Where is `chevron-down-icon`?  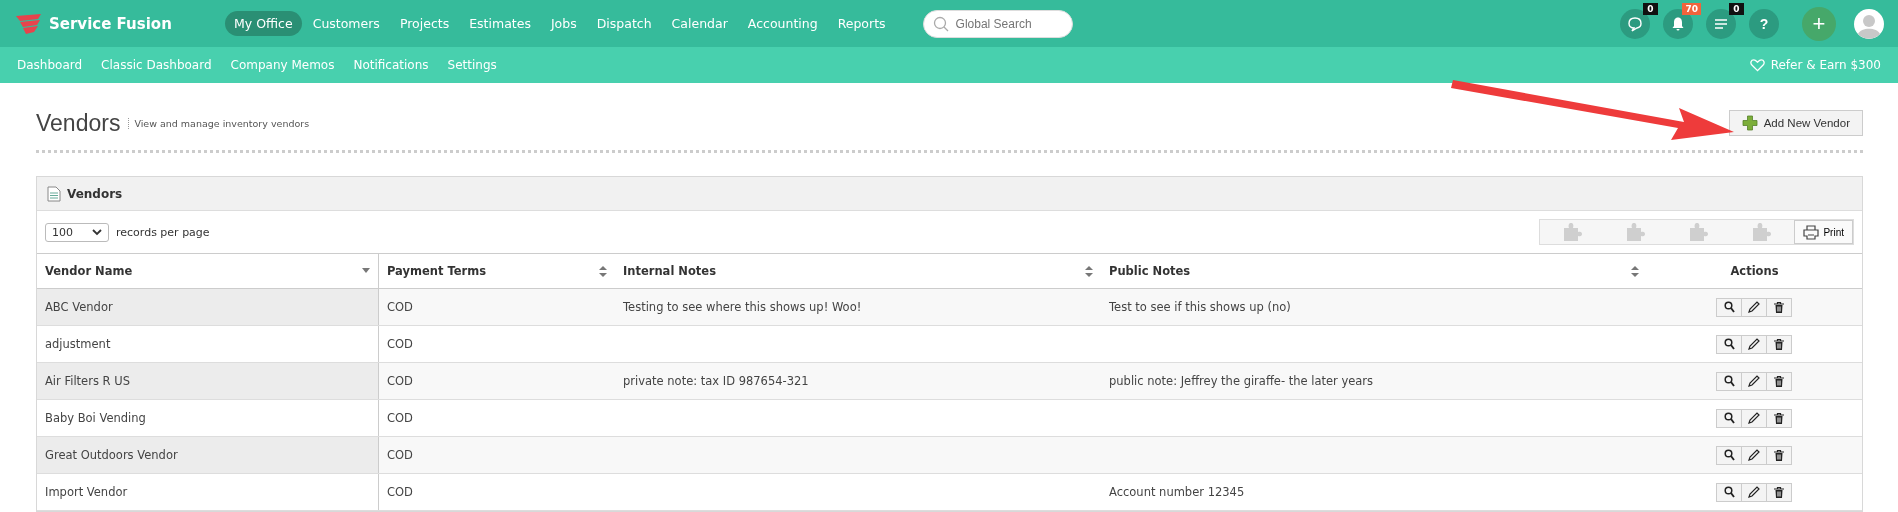 chevron-down-icon is located at coordinates (97, 232).